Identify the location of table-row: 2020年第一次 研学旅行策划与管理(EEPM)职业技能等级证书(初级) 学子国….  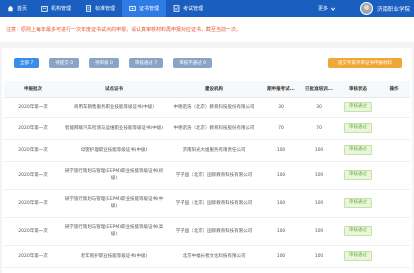
(207, 175).